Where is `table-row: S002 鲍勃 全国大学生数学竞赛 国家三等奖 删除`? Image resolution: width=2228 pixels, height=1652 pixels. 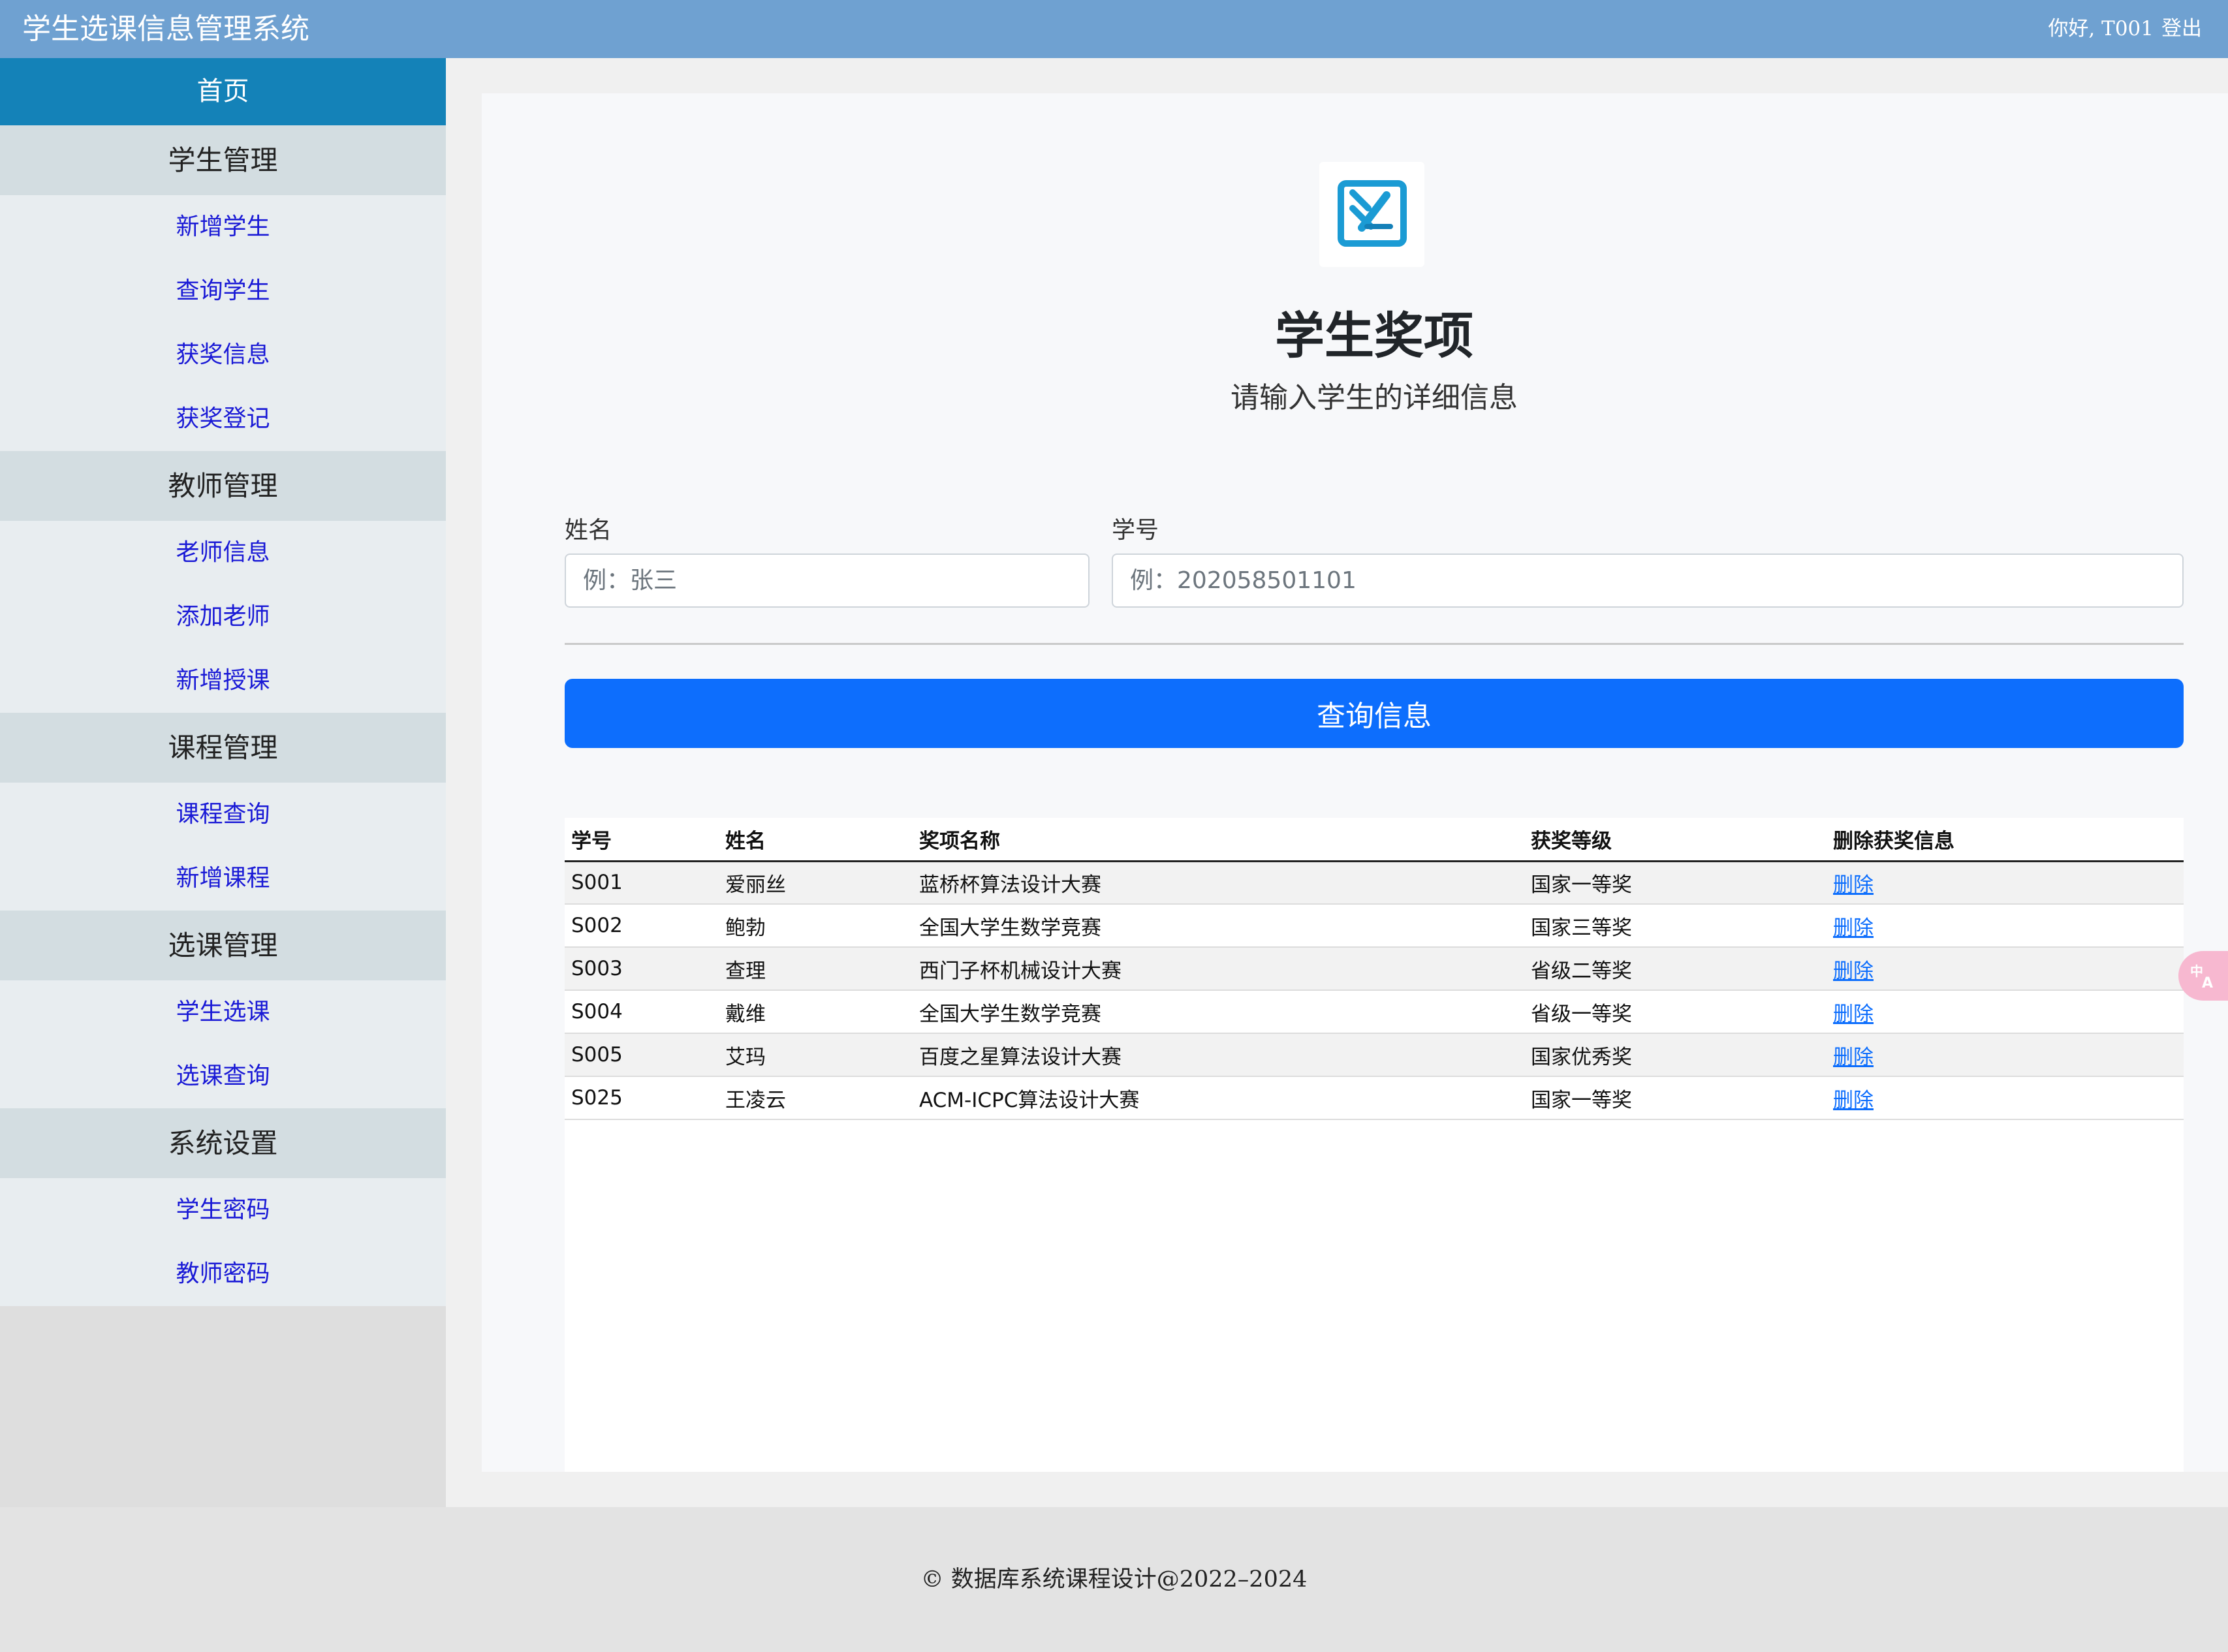
table-row: S002 鲍勃 全国大学生数学竞赛 国家三等奖 删除 is located at coordinates (1374, 926).